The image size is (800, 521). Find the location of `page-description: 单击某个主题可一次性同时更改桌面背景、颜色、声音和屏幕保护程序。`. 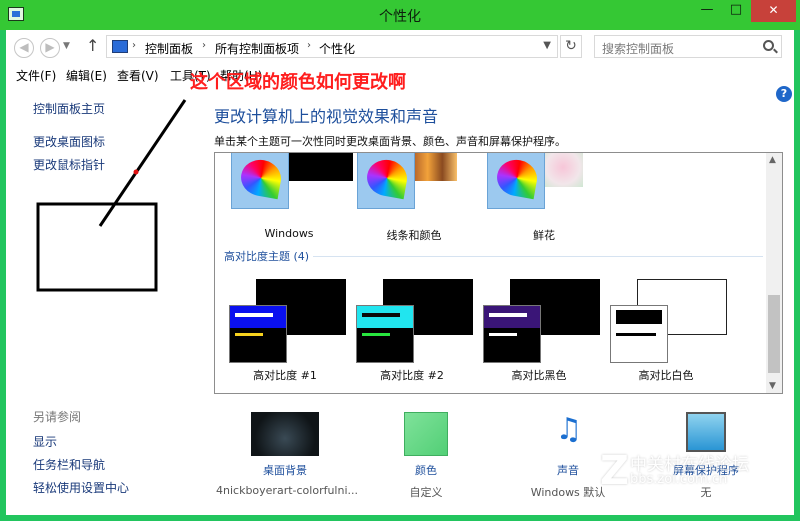

page-description: 单击某个主题可一次性同时更改桌面背景、颜色、声音和屏幕保护程序。 is located at coordinates (390, 141).